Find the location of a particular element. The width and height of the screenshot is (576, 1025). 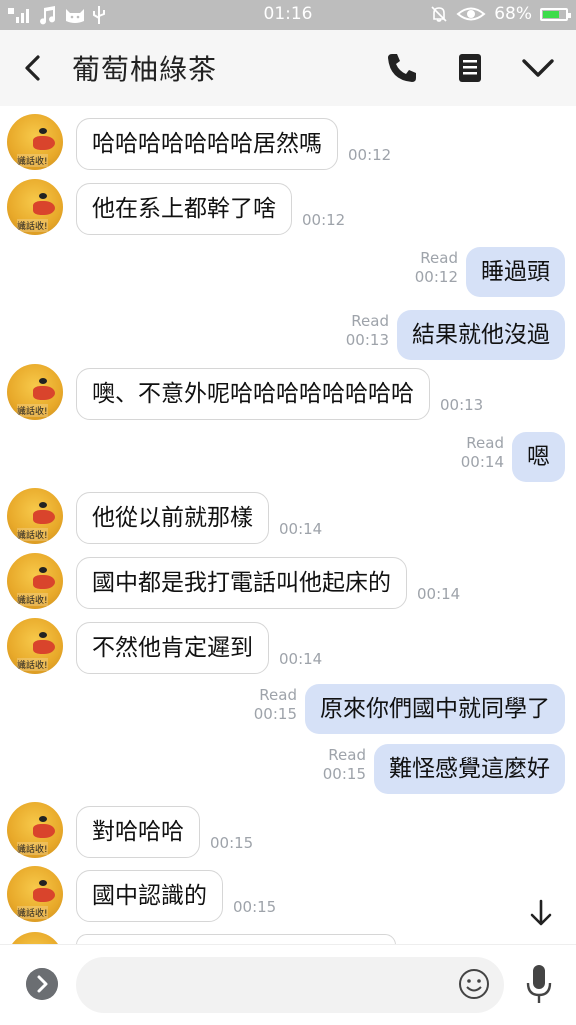

notes-icon is located at coordinates (470, 68).